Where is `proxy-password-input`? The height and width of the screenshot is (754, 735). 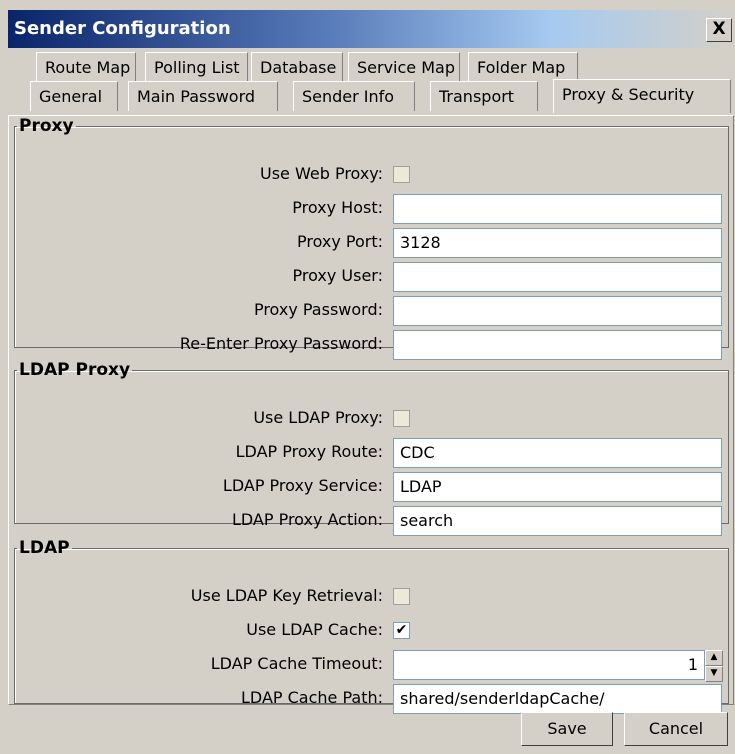
proxy-password-input is located at coordinates (557, 311).